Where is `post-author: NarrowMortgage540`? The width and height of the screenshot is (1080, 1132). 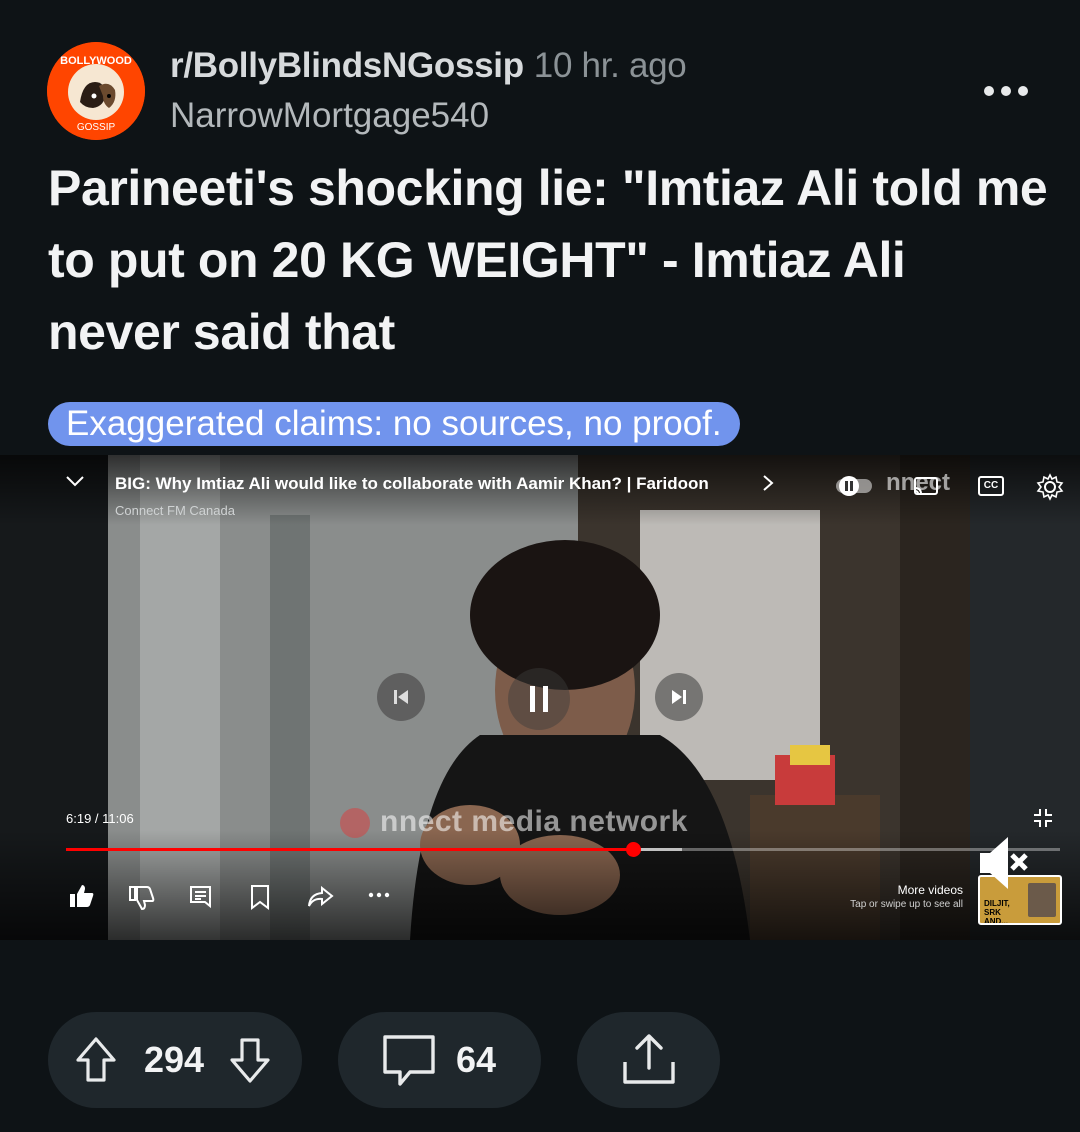 post-author: NarrowMortgage540 is located at coordinates (329, 116).